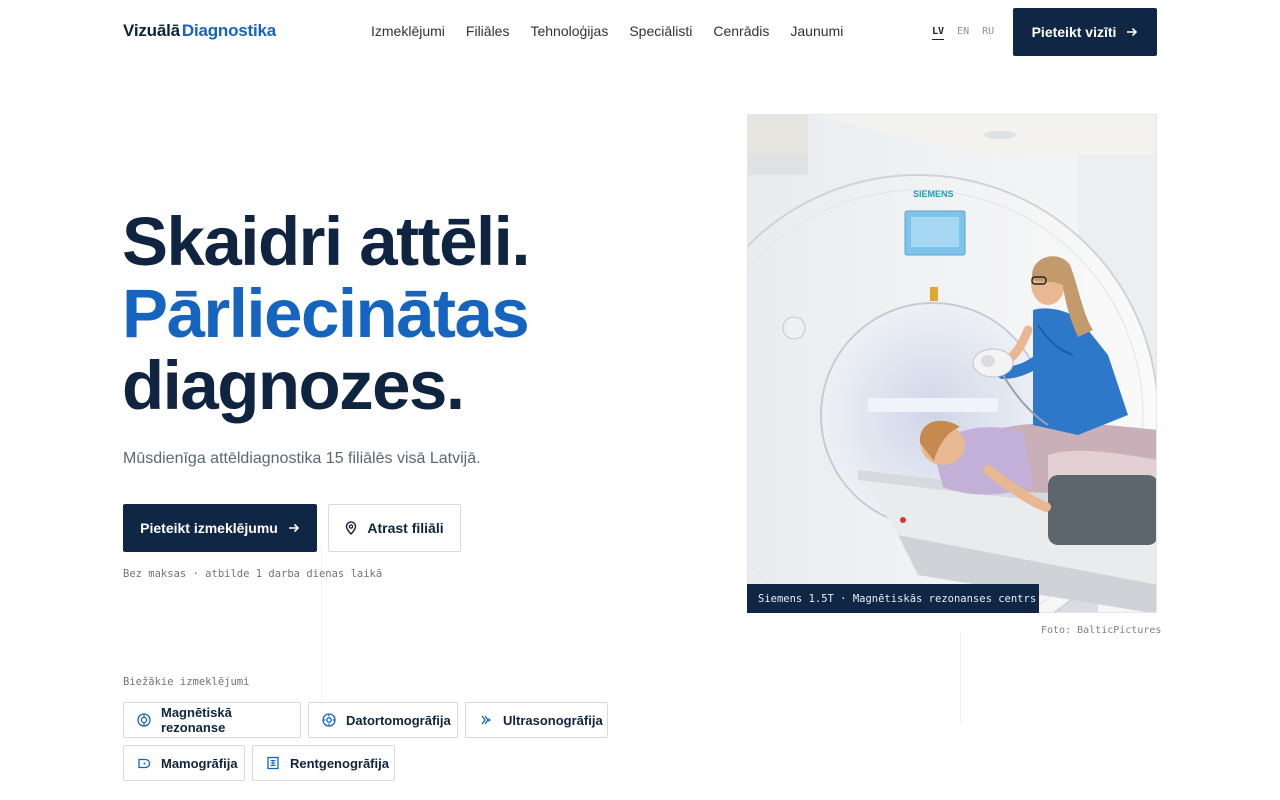 The width and height of the screenshot is (1280, 800). I want to click on exam-chip-label: Mamogrāfija, so click(199, 763).